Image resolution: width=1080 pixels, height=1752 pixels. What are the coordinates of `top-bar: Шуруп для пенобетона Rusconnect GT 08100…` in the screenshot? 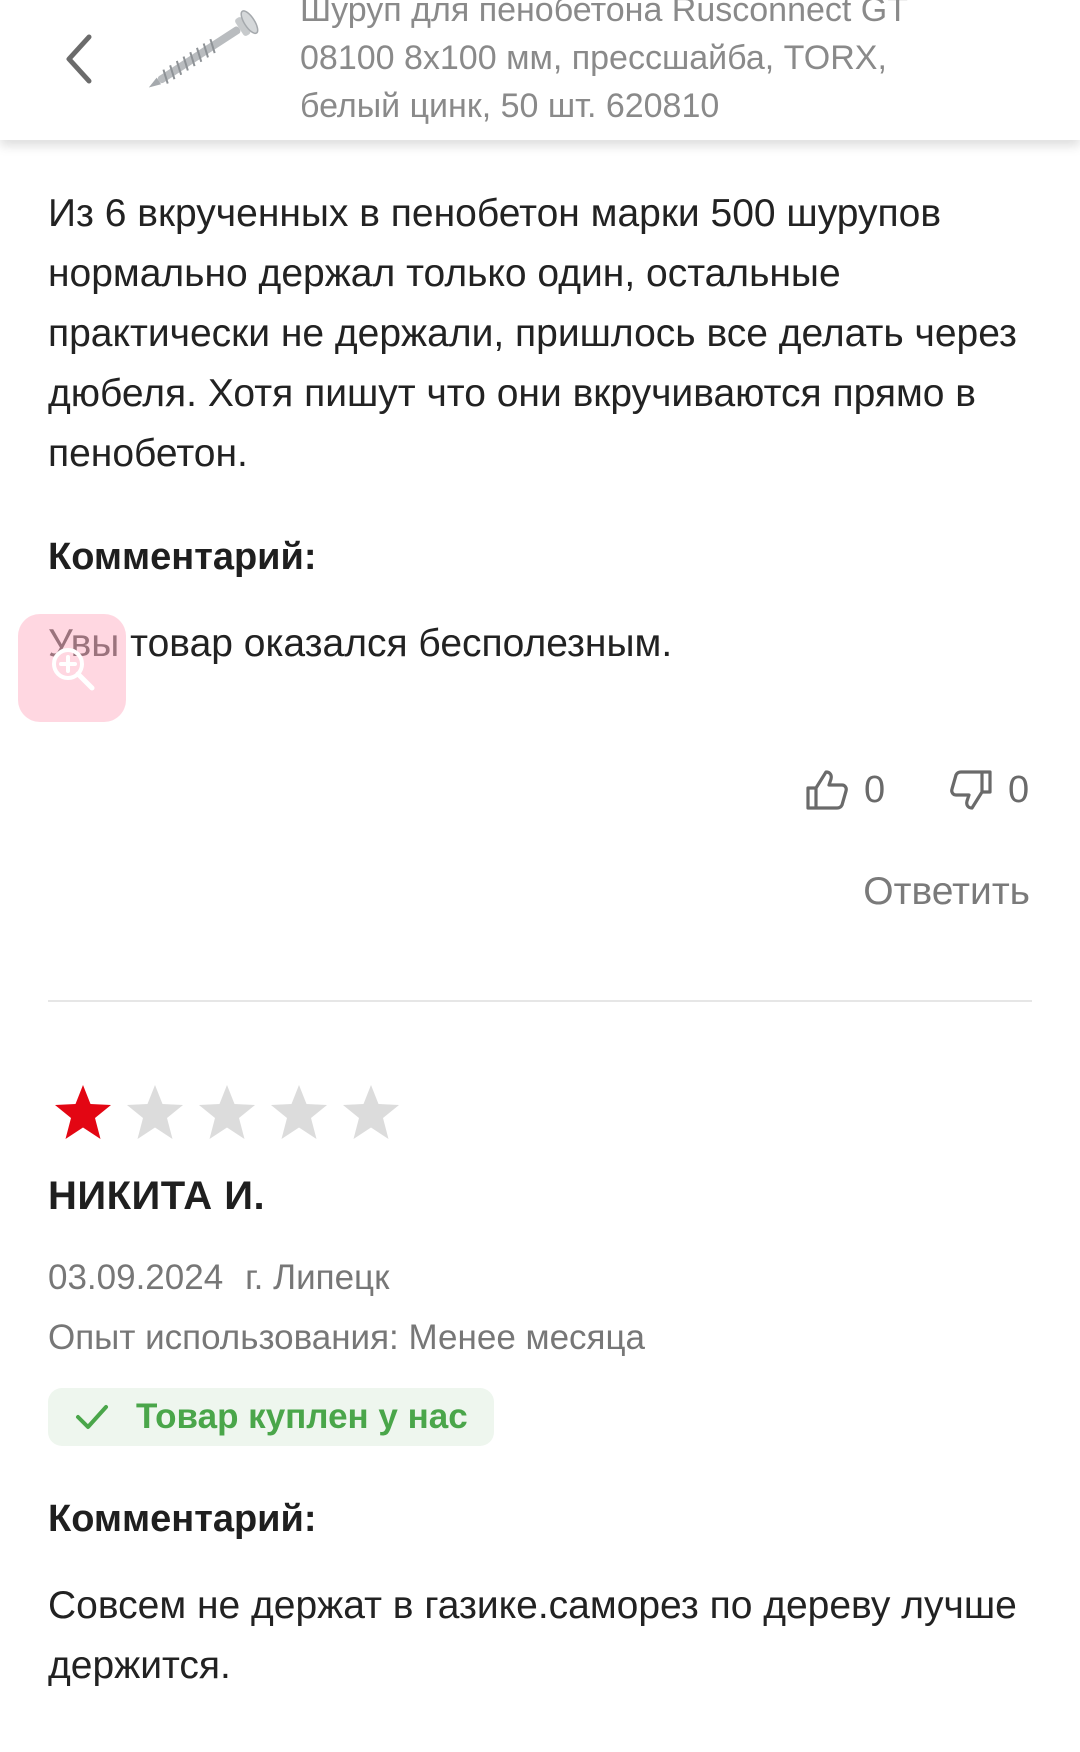 It's located at (540, 70).